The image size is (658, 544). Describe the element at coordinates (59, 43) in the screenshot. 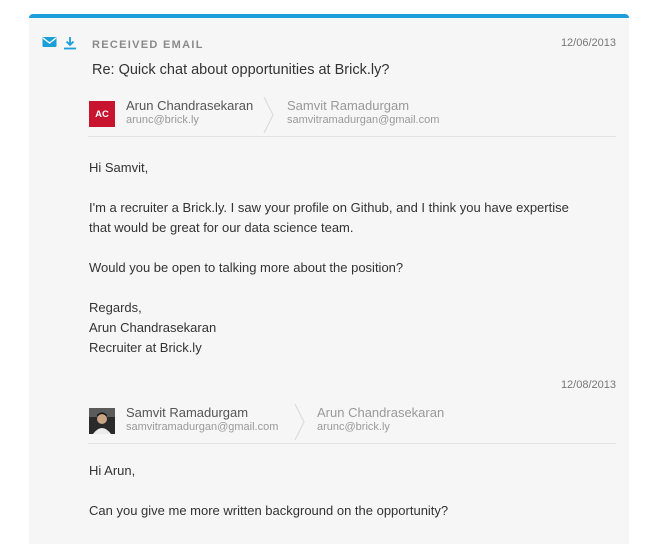

I see `header-icons` at that location.